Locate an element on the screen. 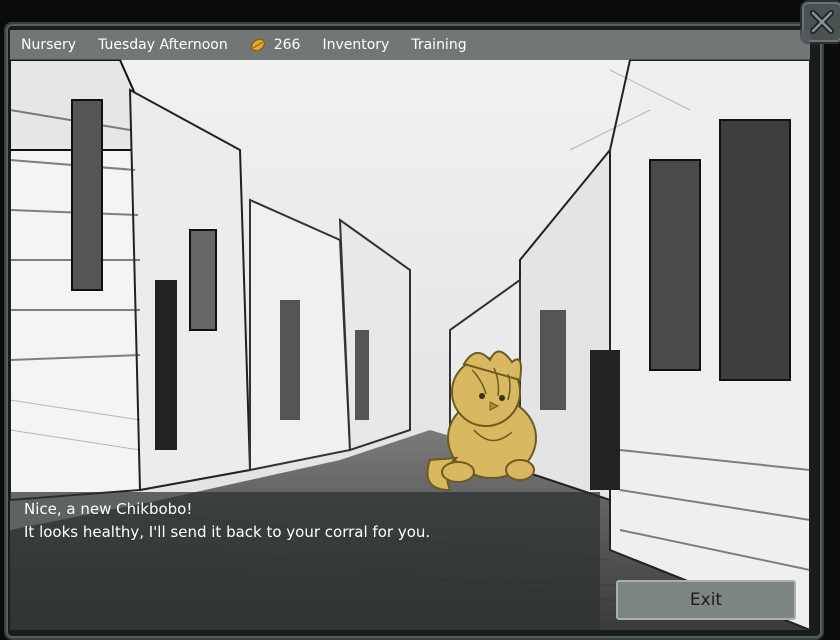 This screenshot has width=840, height=640. inventory-menu: Inventory is located at coordinates (355, 45).